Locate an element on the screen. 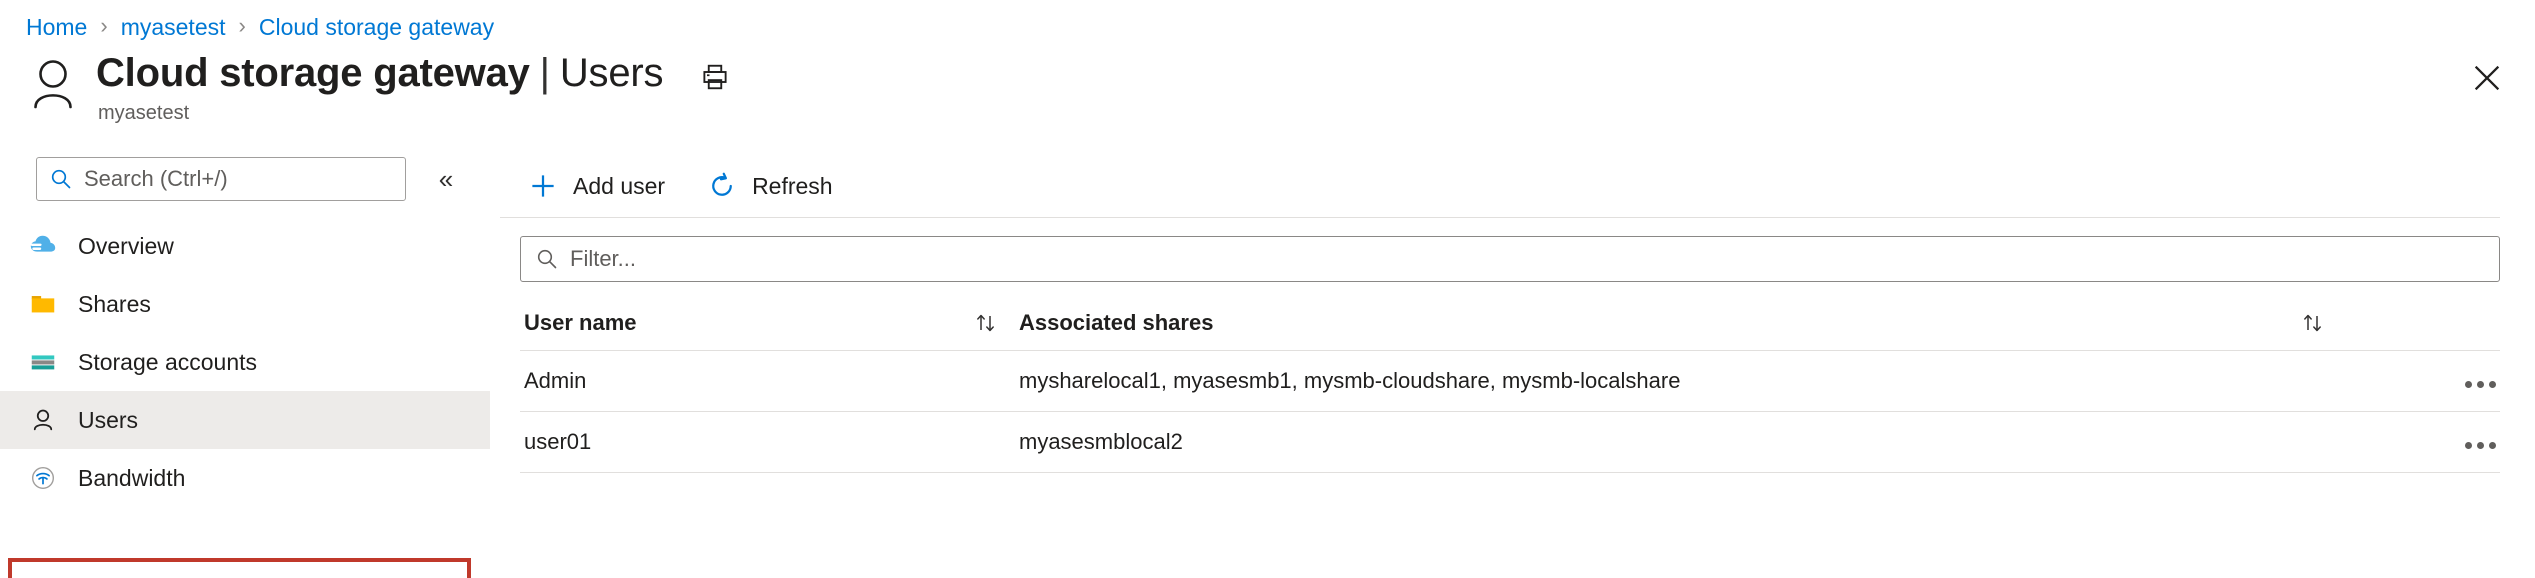 The width and height of the screenshot is (2535, 578). page-title: Cloud storage gateway | Users is located at coordinates (380, 73).